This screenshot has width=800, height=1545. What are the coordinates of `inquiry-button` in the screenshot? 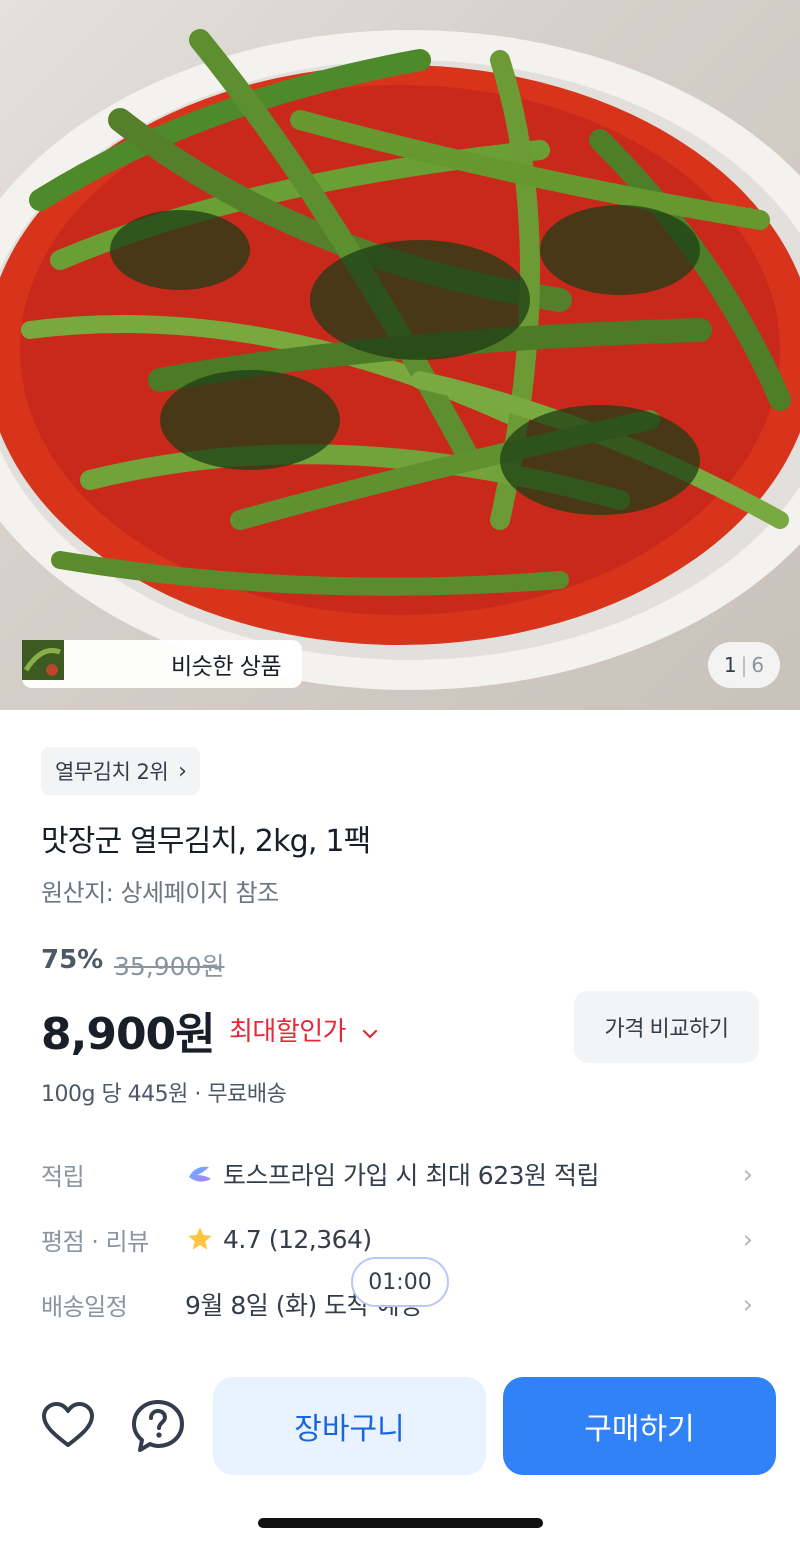 It's located at (158, 1426).